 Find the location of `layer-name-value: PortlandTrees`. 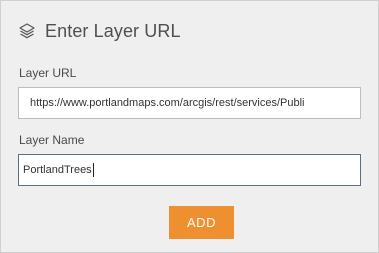

layer-name-value: PortlandTrees is located at coordinates (57, 170).